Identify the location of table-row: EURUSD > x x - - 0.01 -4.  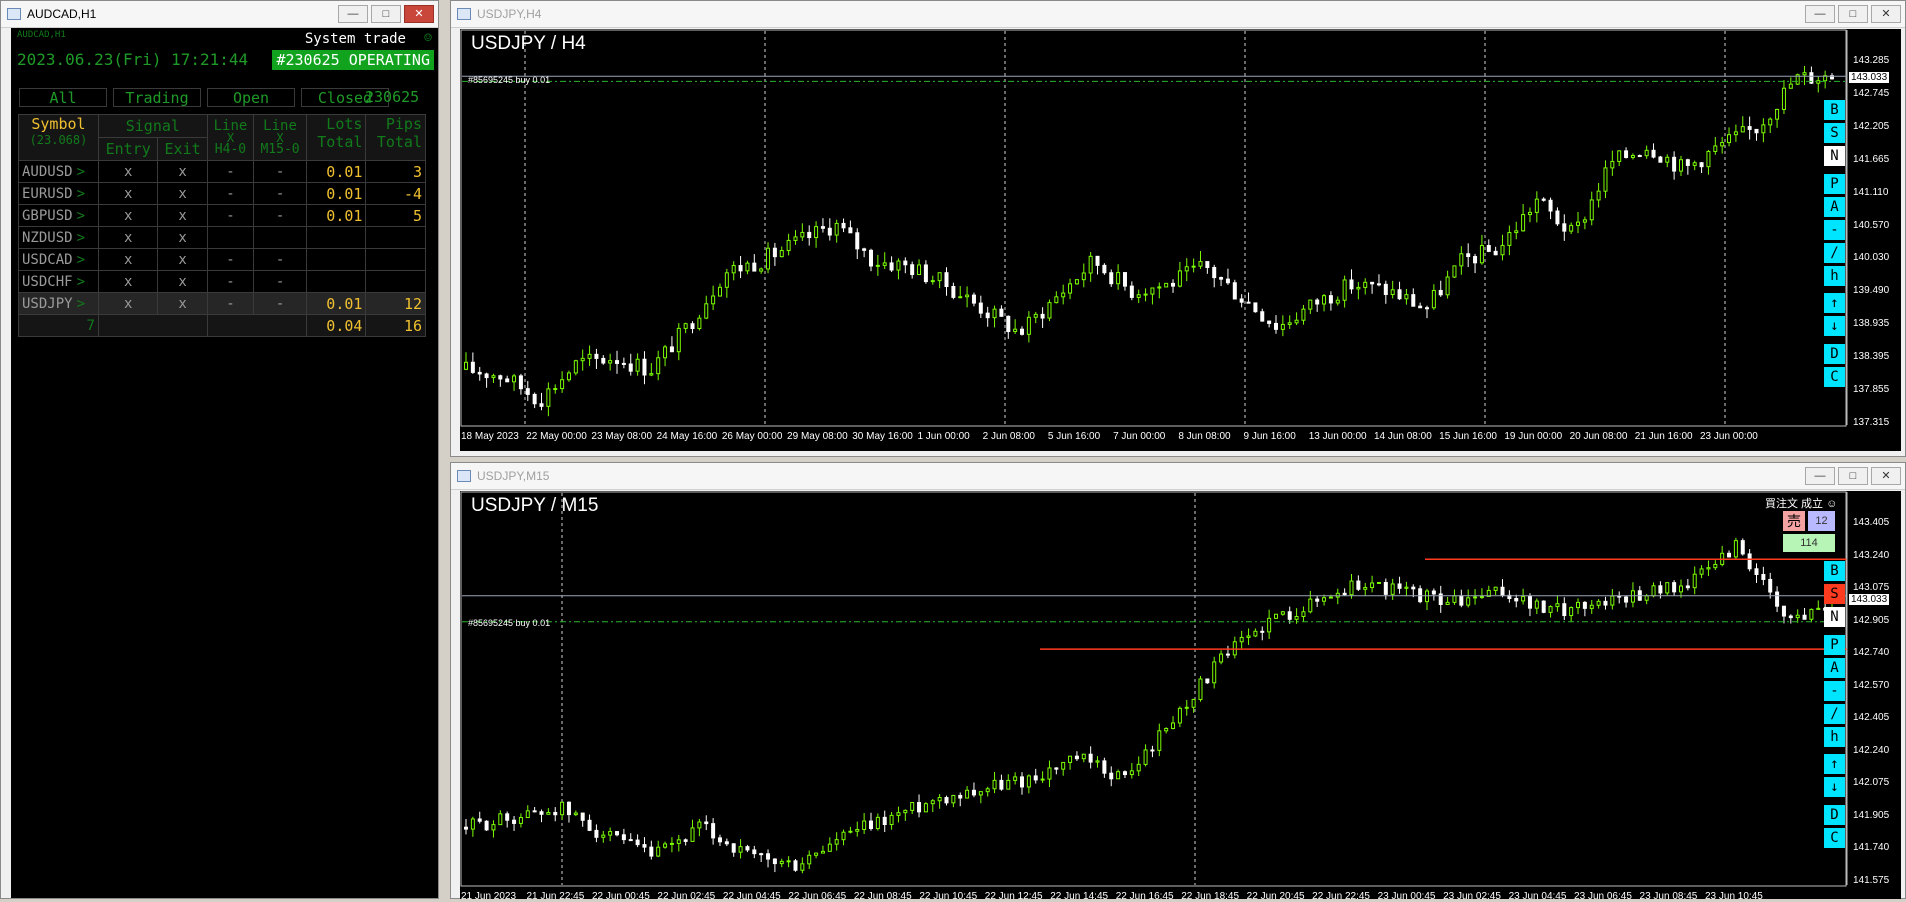
(222, 193).